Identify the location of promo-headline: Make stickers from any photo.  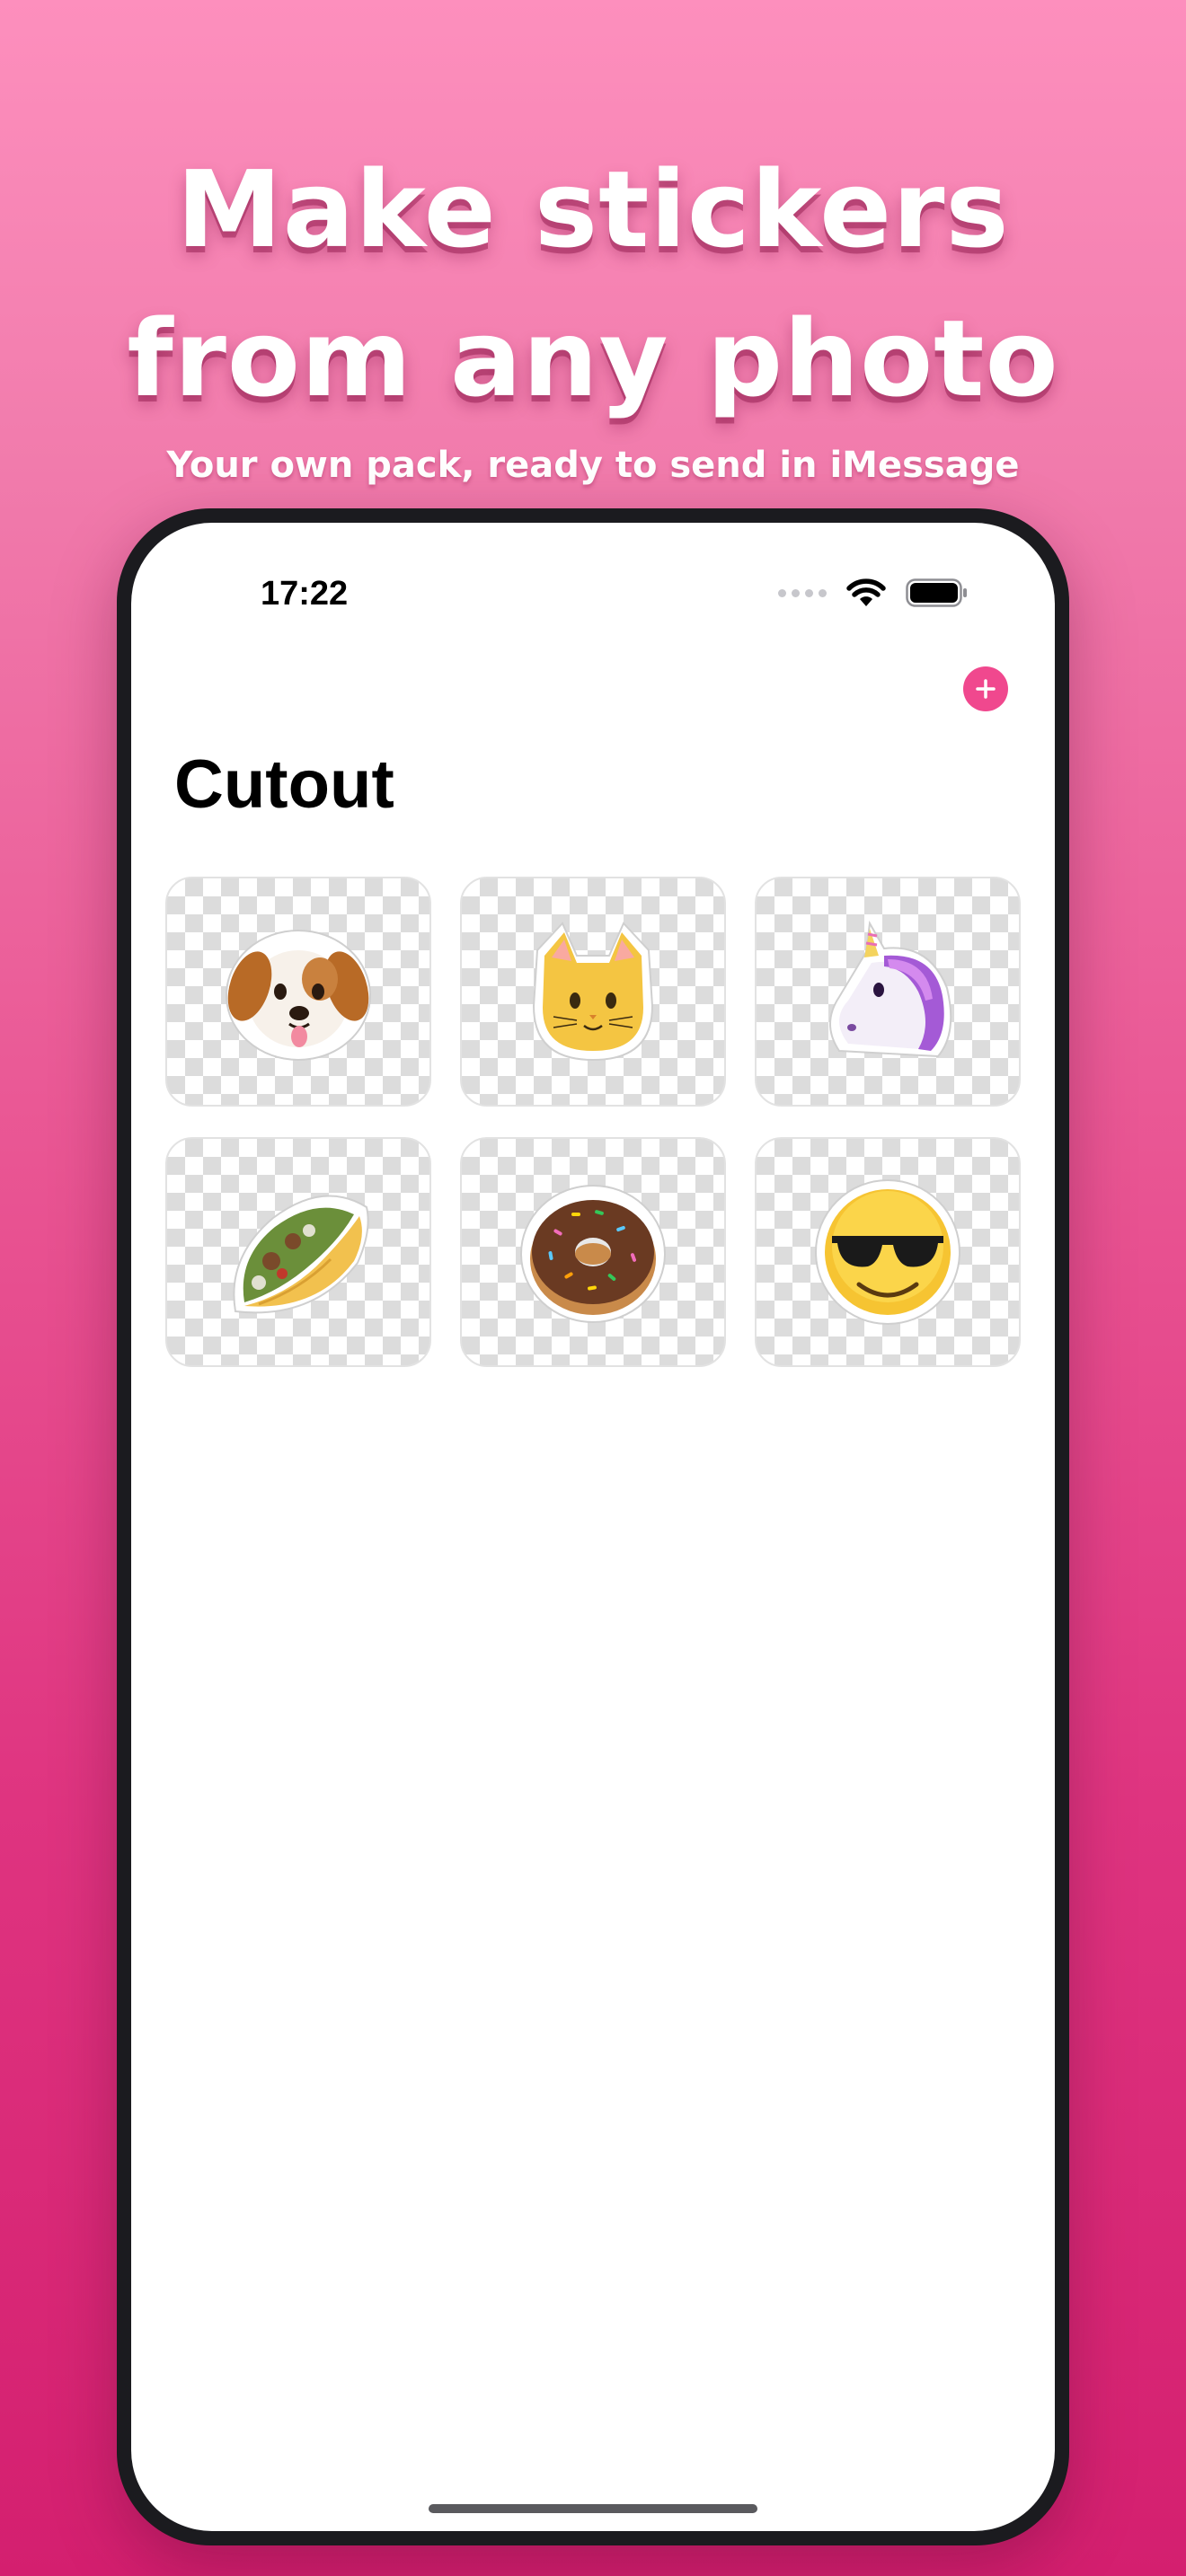
(593, 284).